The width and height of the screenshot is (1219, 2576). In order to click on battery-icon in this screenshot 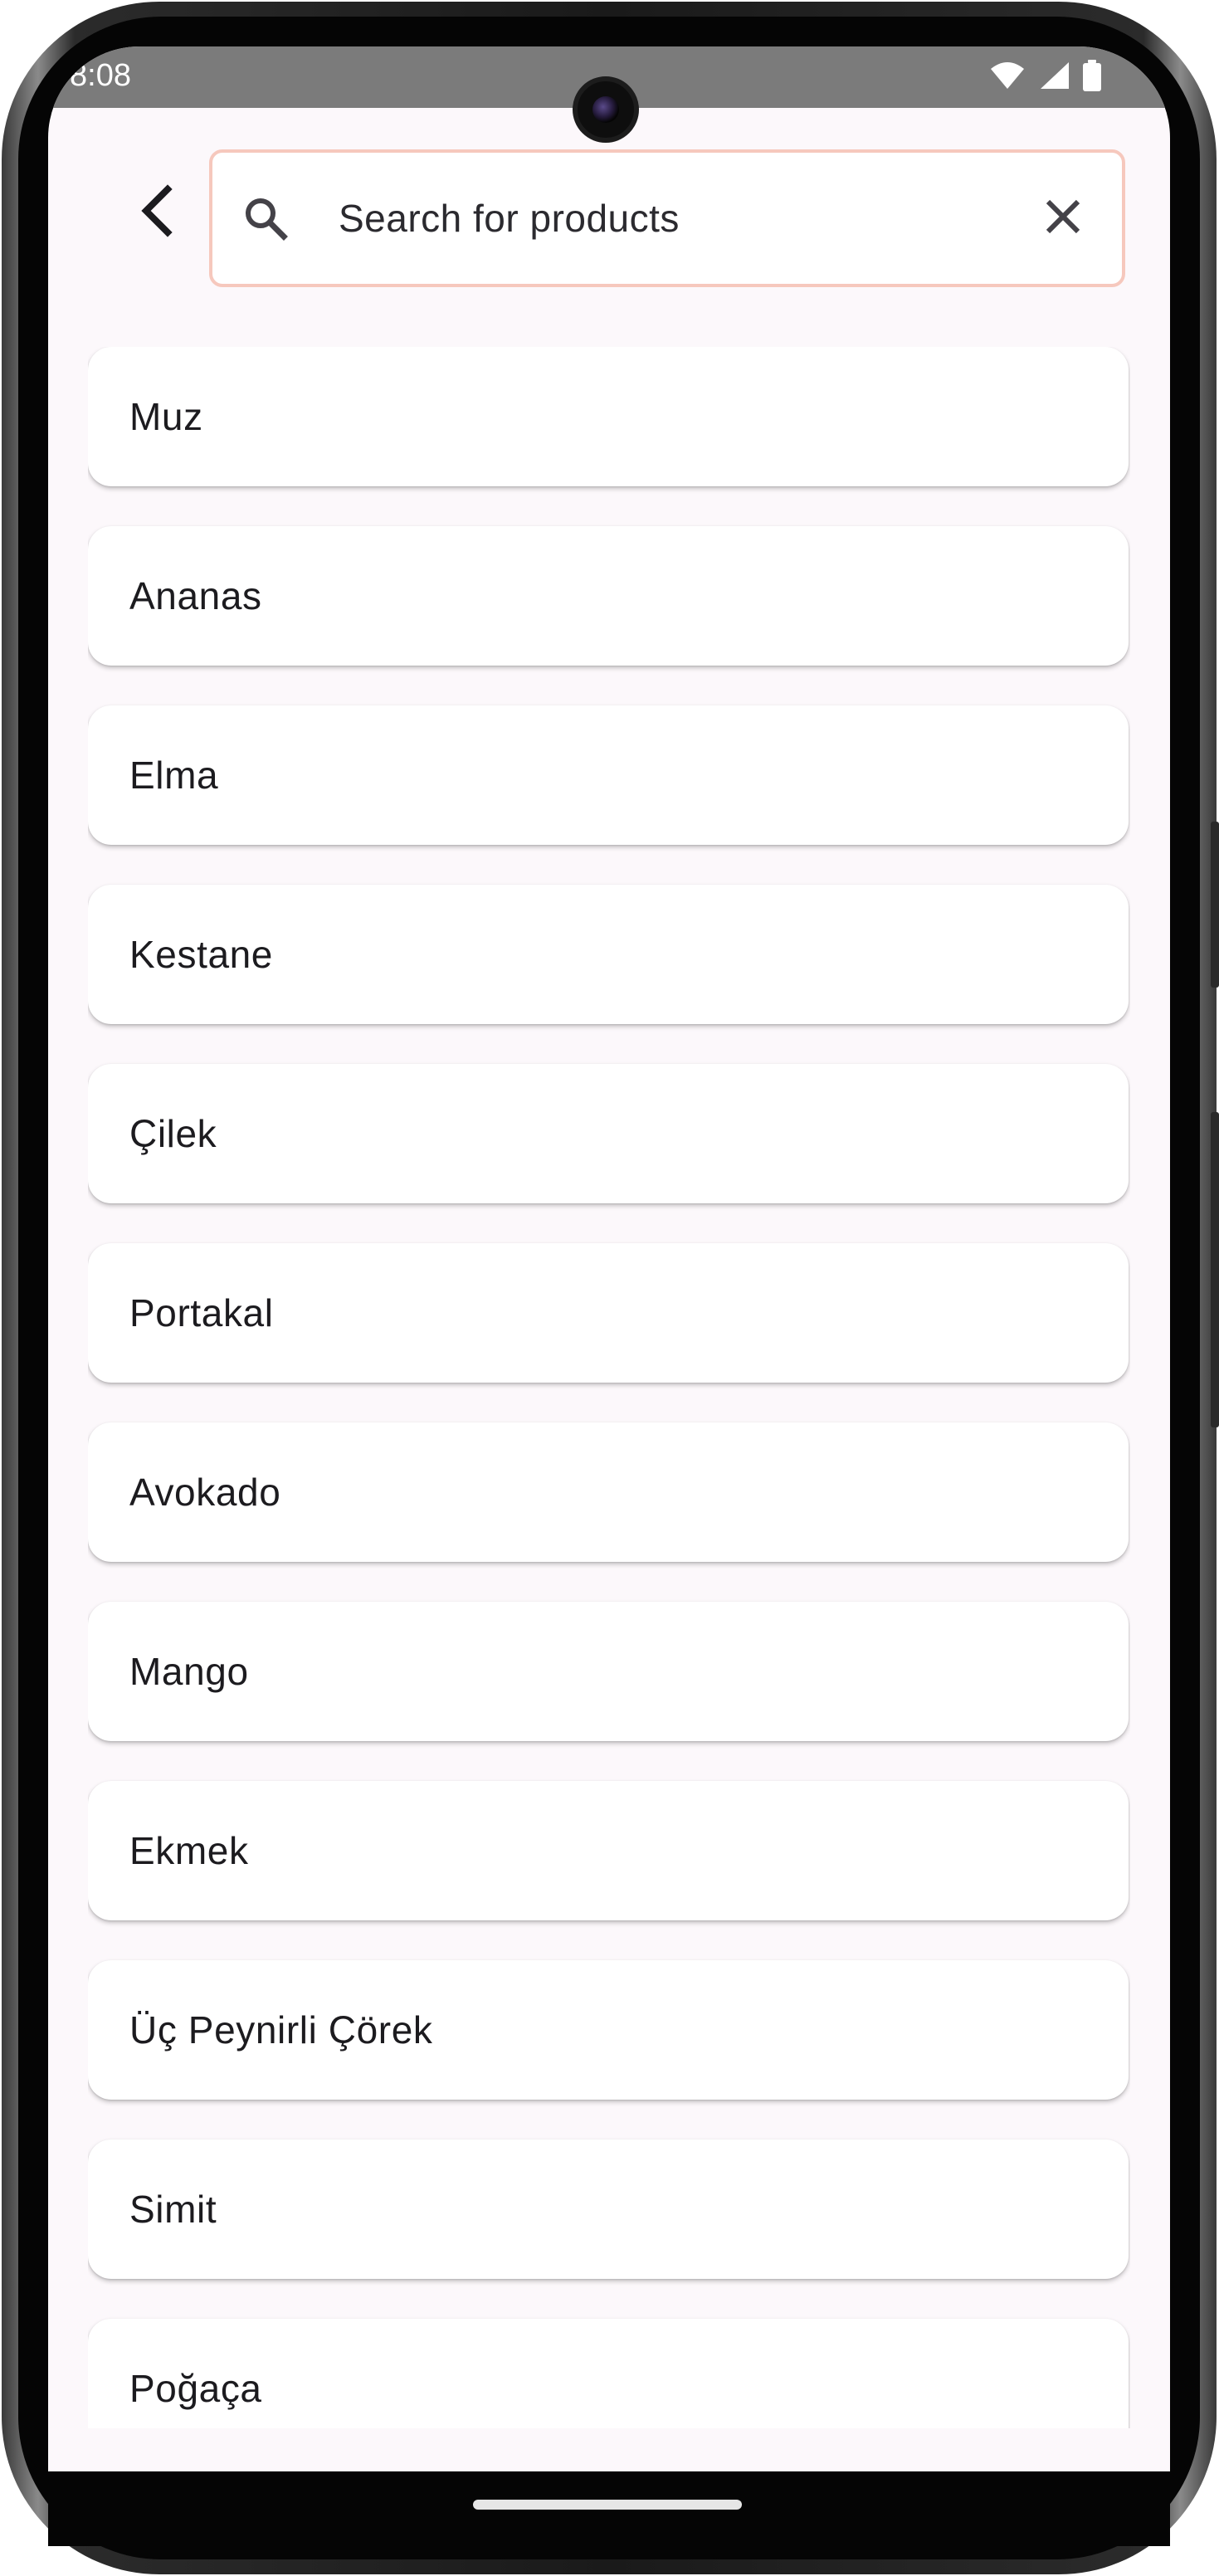, I will do `click(1092, 77)`.